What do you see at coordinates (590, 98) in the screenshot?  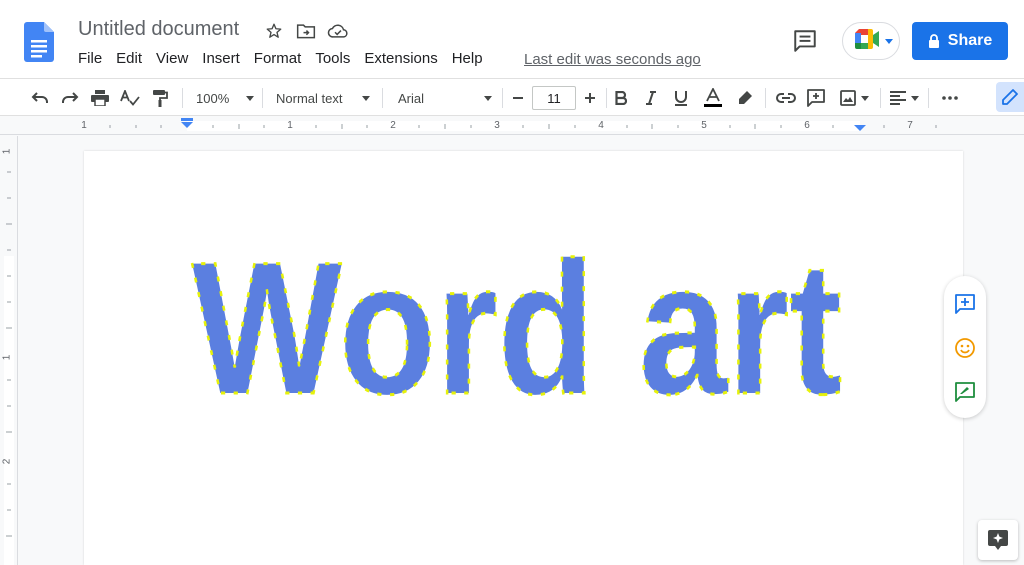 I see `increase-font-size-icon` at bounding box center [590, 98].